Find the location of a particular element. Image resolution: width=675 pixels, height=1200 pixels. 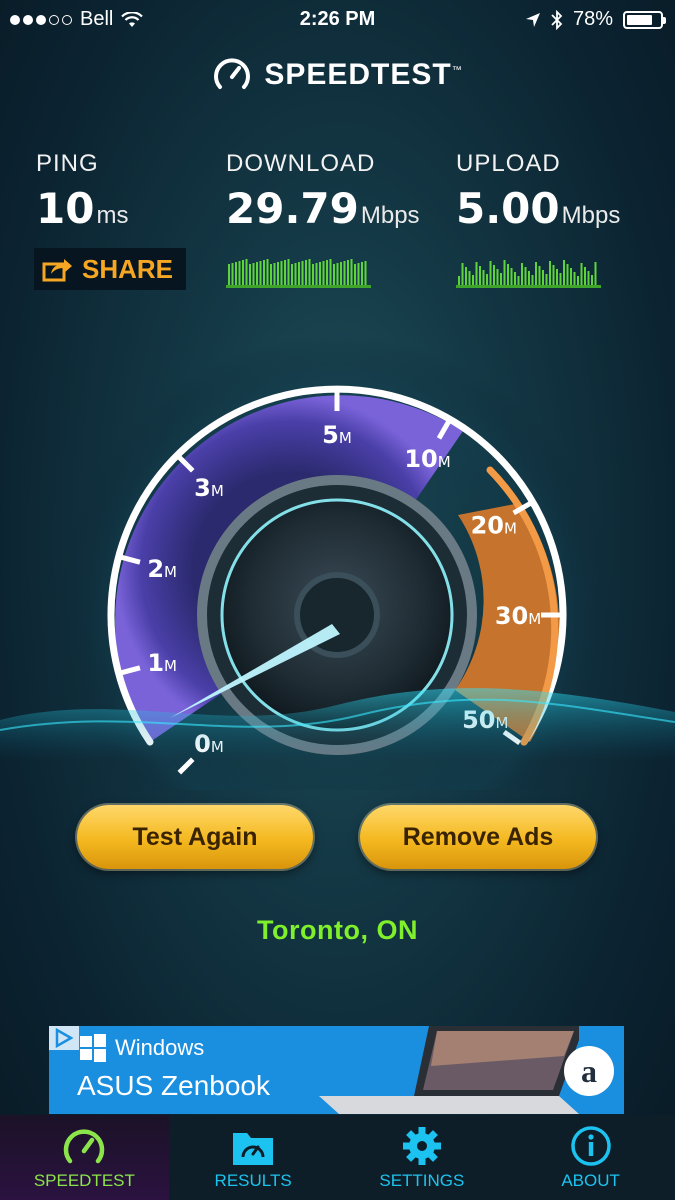

tab-speedtest: SPEEDTEST is located at coordinates (84, 1157).